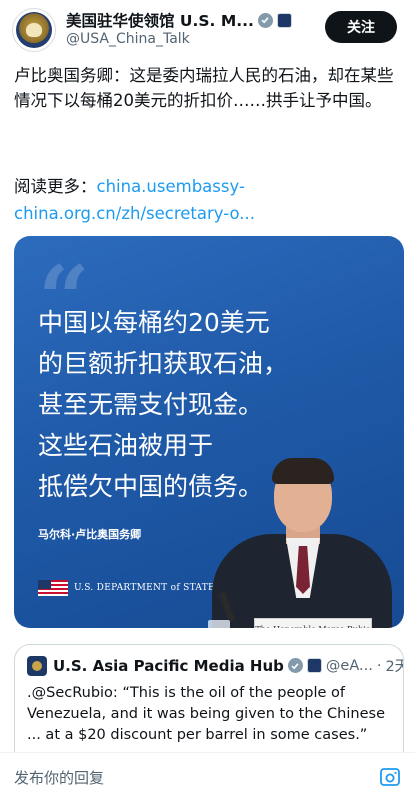  I want to click on reply-composer: 发布你的回复, so click(207, 776).